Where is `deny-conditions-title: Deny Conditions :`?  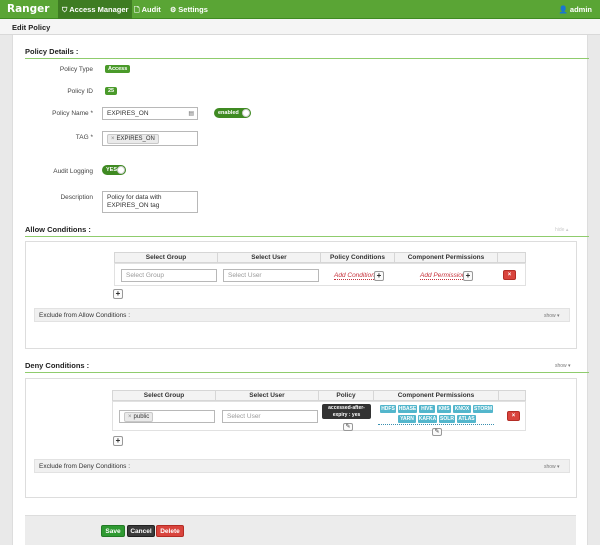 deny-conditions-title: Deny Conditions : is located at coordinates (57, 365).